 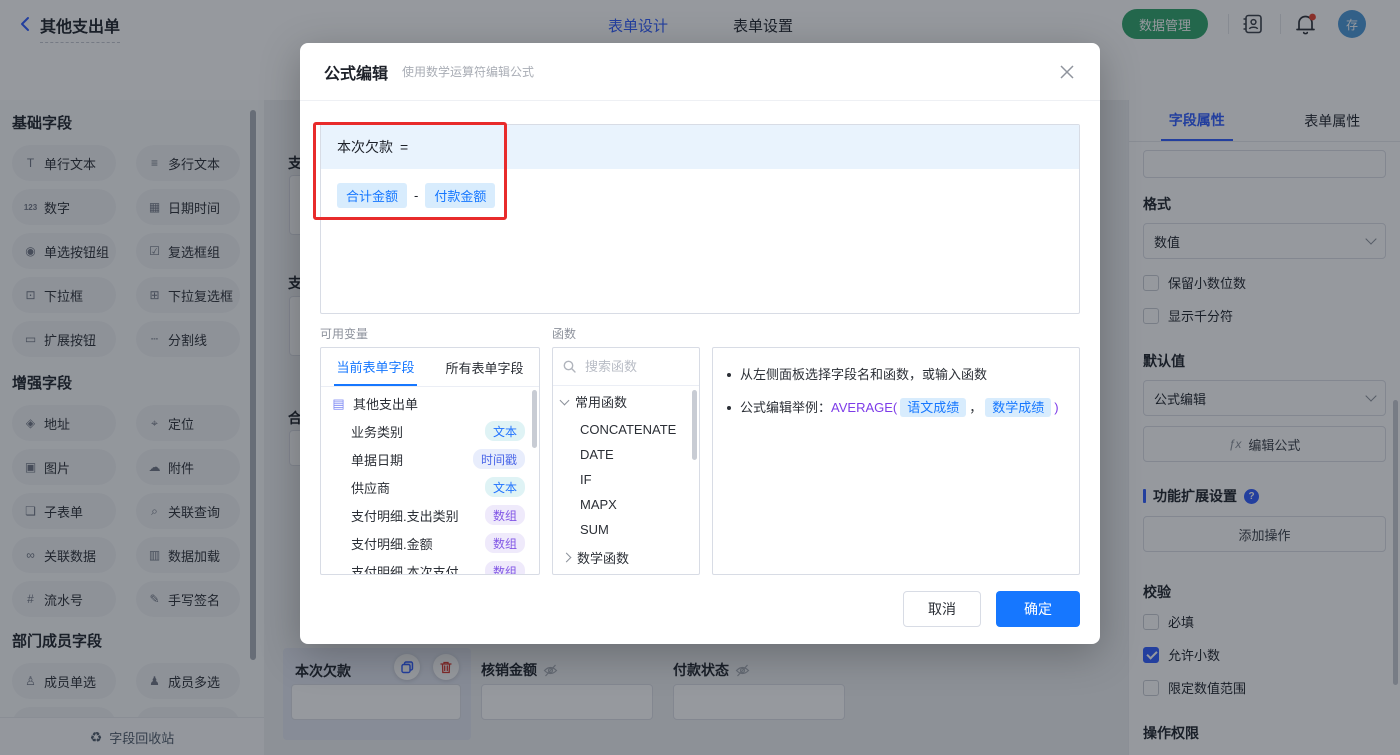 I want to click on type-badge: 时间戳, so click(x=498, y=459).